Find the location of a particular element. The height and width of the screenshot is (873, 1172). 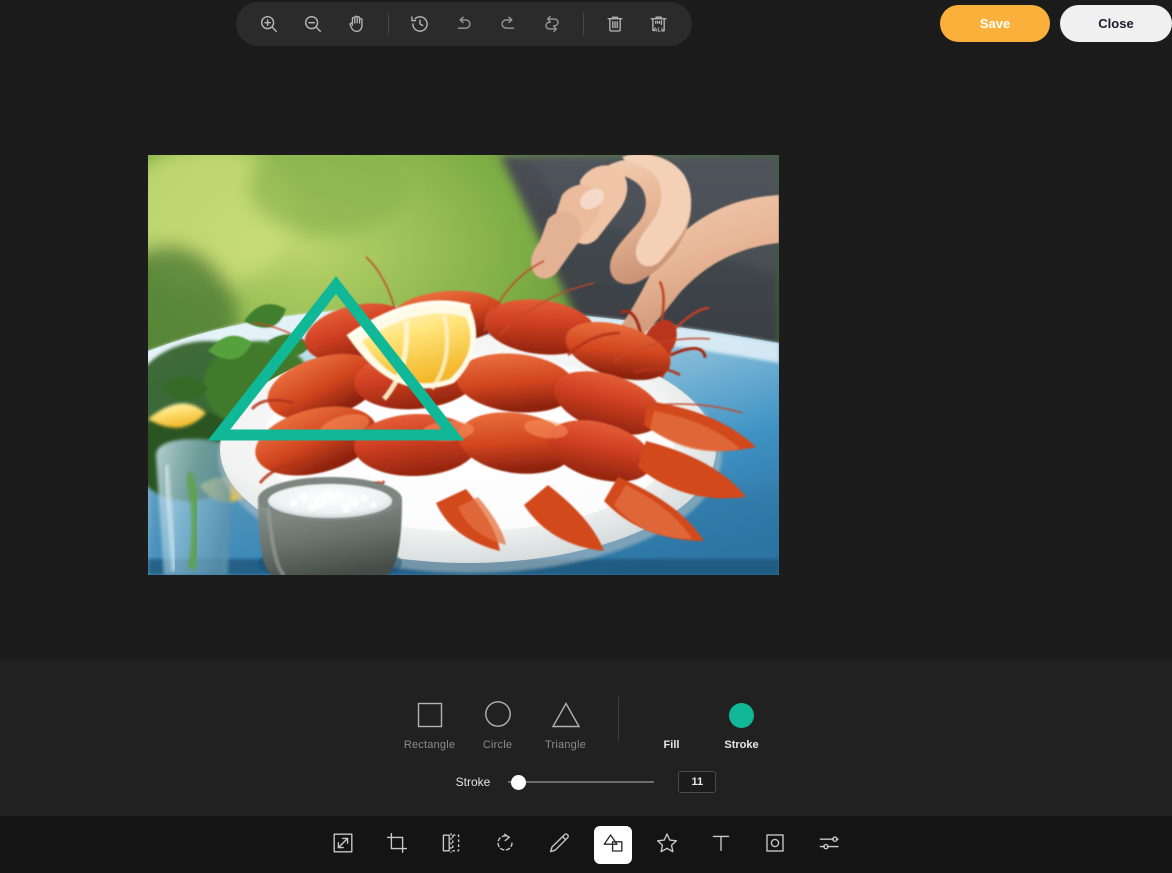

resize-tool-button is located at coordinates (343, 845).